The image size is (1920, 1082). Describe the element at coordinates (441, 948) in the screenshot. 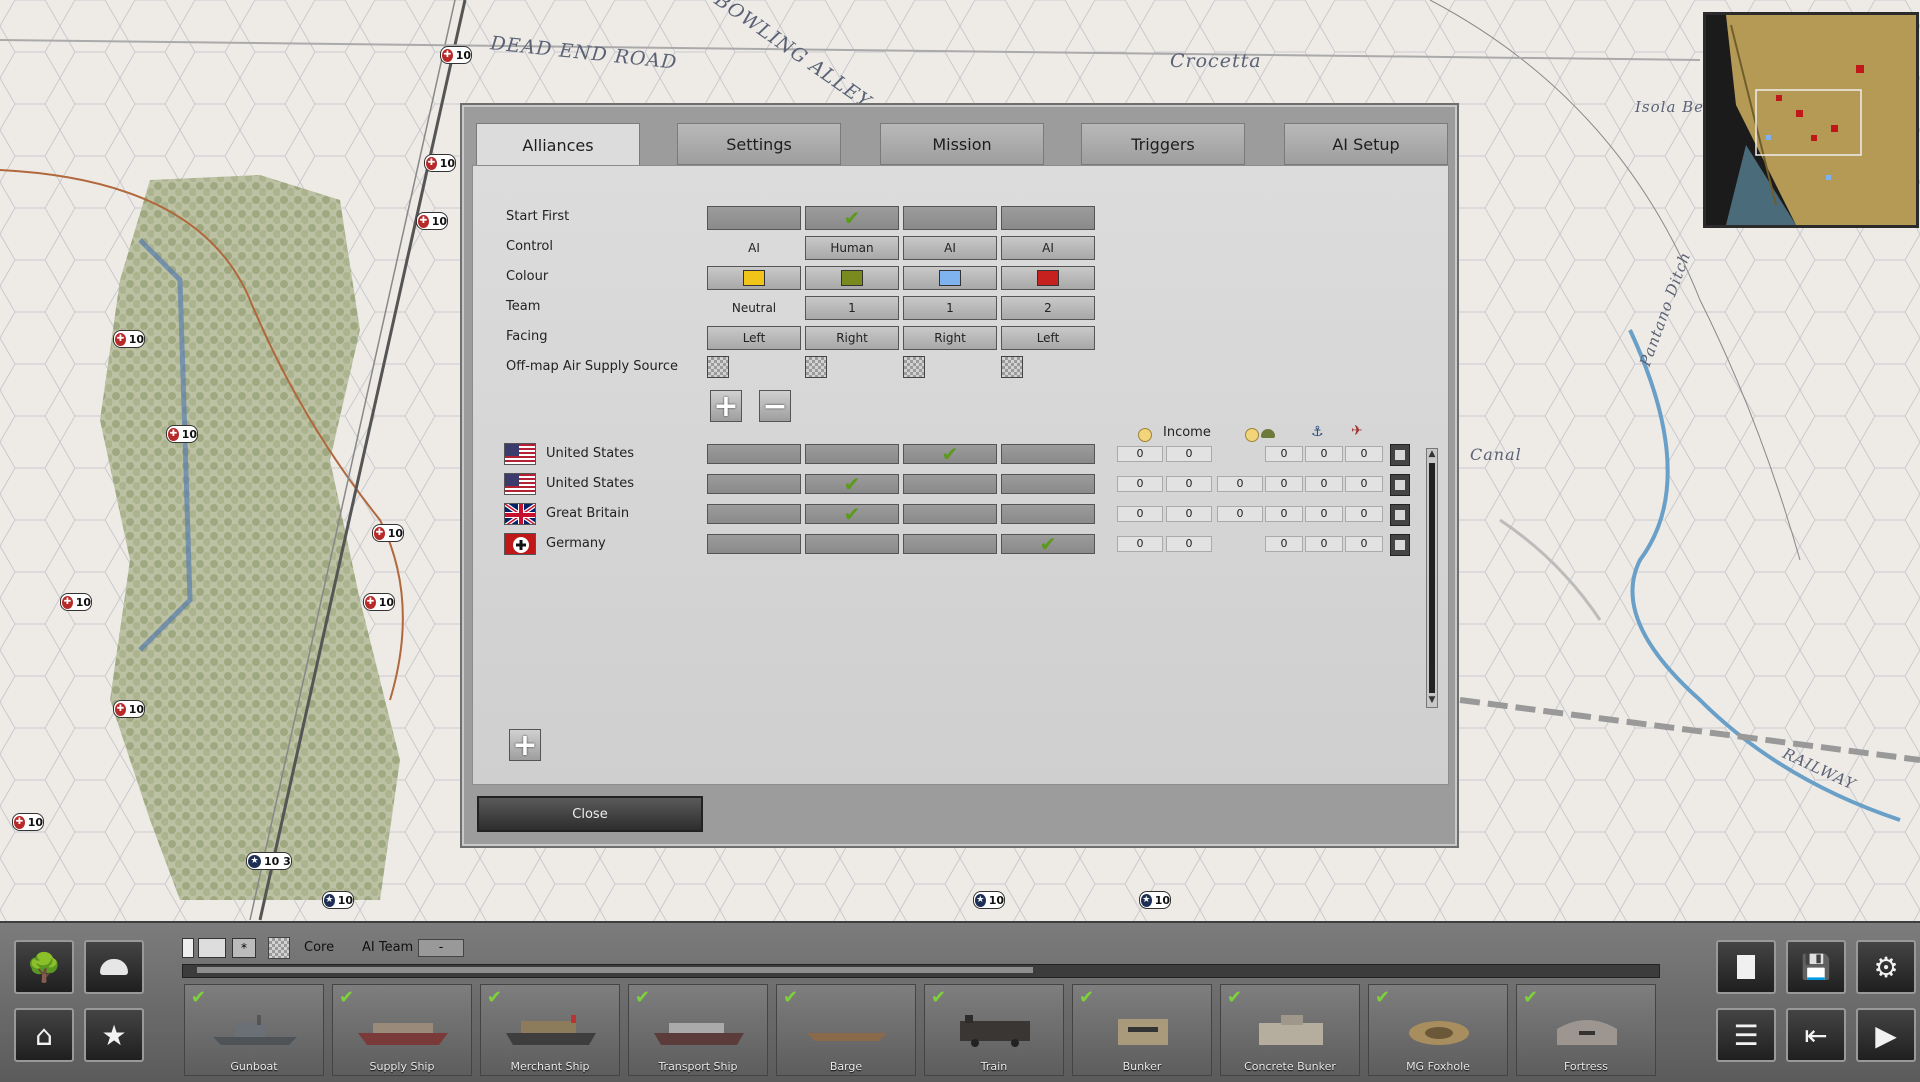

I see `ai-team-select: -` at that location.